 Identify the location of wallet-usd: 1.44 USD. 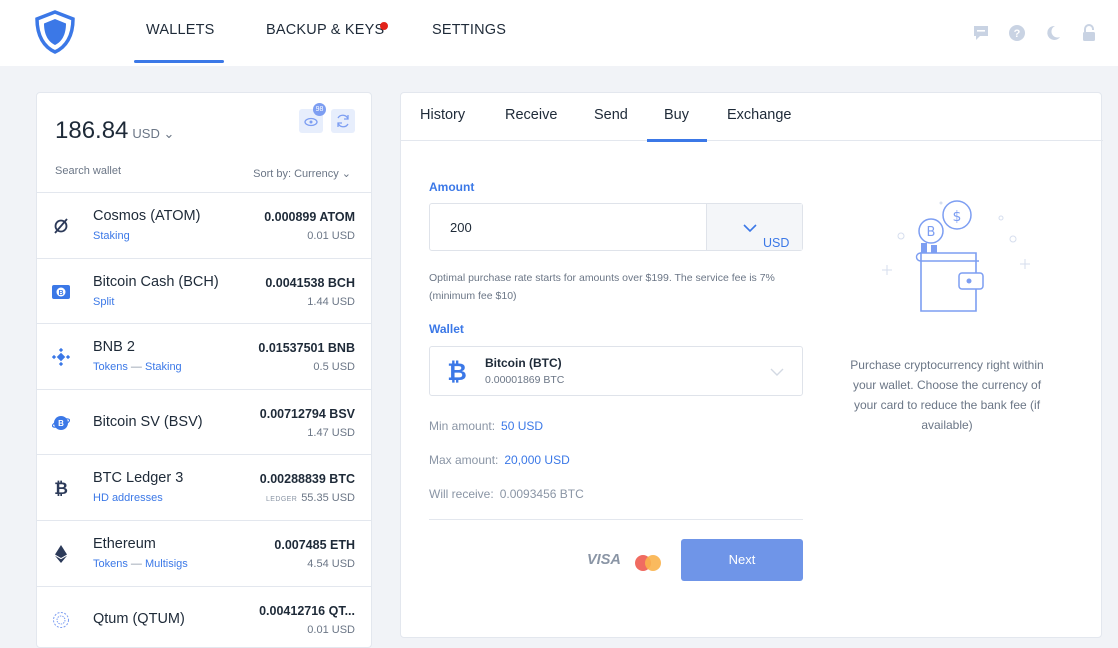
(331, 301).